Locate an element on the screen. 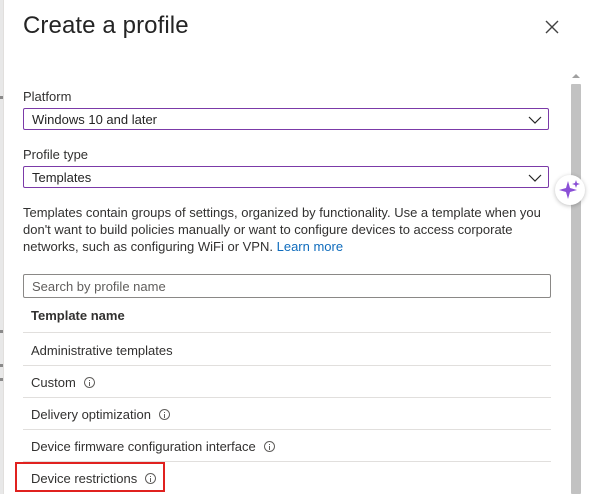 This screenshot has width=590, height=494. highlight-box is located at coordinates (90, 477).